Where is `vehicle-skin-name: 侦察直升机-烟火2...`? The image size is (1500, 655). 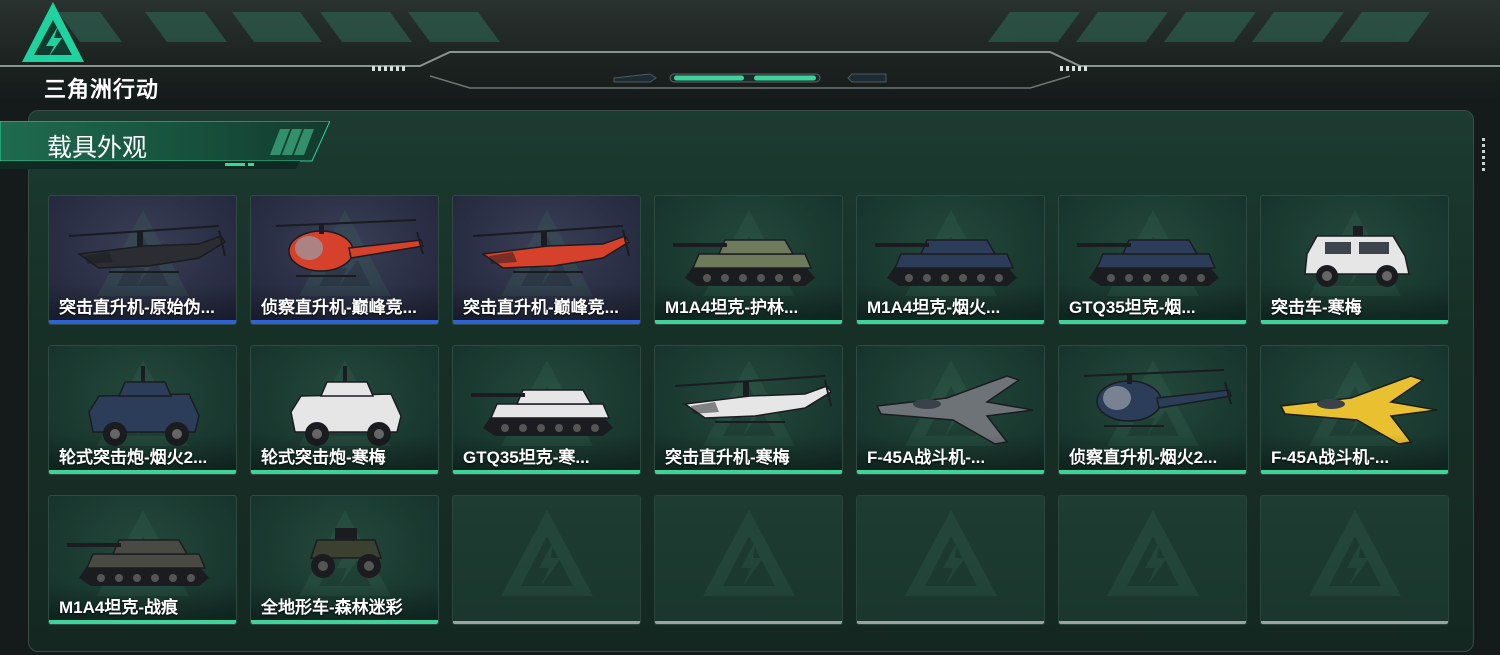 vehicle-skin-name: 侦察直升机-烟火2... is located at coordinates (1143, 457).